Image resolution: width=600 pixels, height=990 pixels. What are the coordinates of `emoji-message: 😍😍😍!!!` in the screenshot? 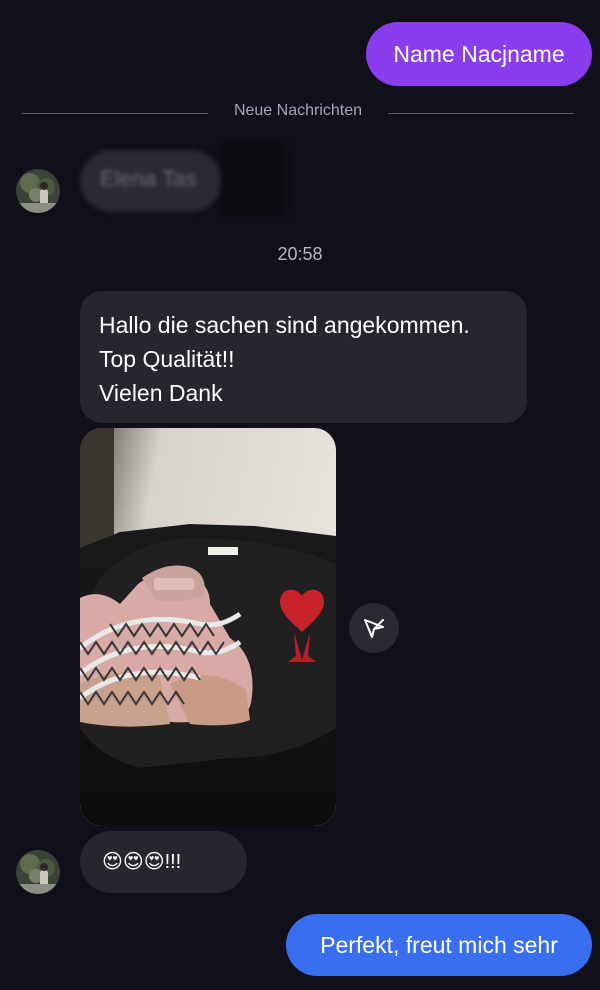 It's located at (163, 862).